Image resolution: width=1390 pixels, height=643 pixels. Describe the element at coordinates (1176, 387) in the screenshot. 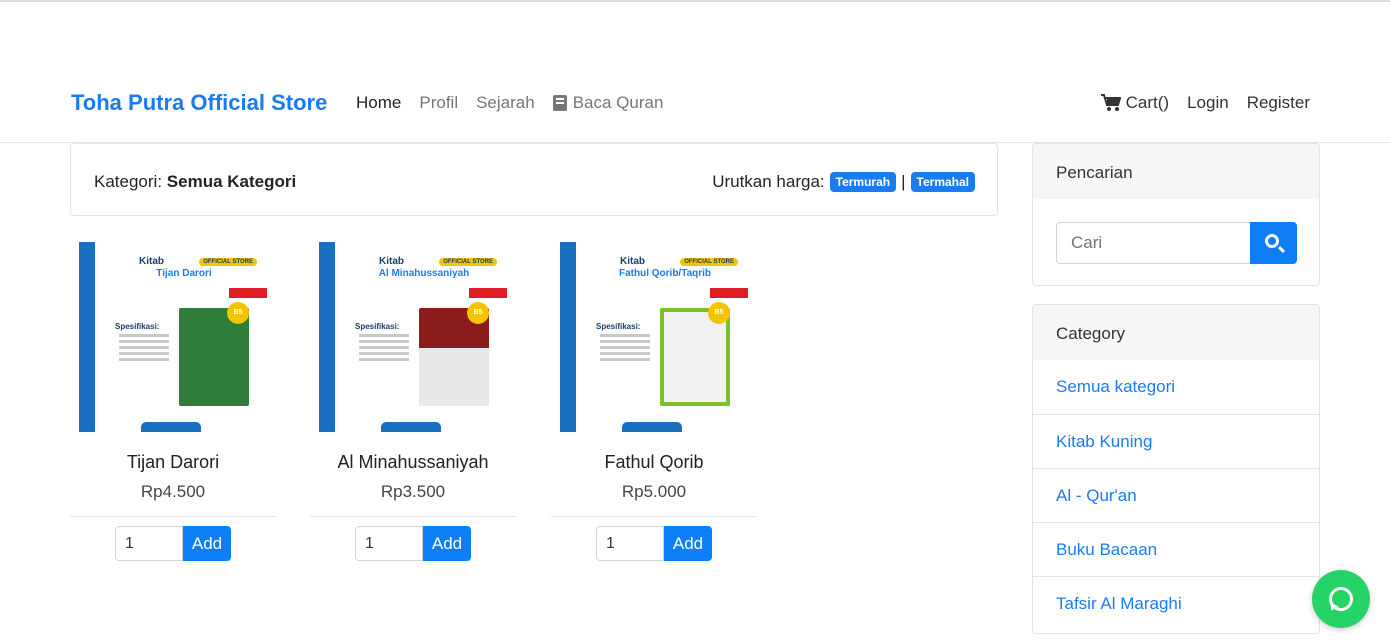

I see `category-item-semua: Semua kategori` at that location.